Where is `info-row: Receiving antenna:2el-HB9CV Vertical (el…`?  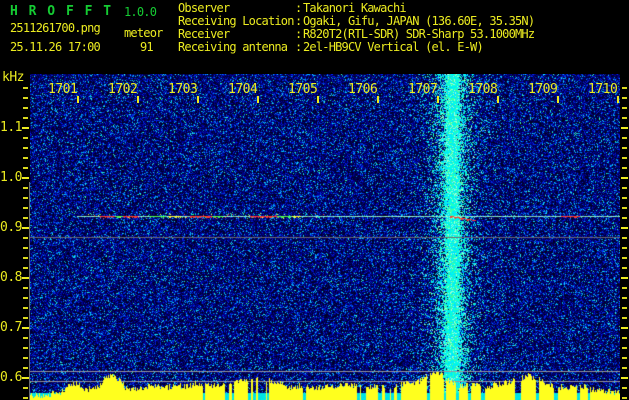 info-row: Receiving antenna:2el-HB9CV Vertical (el… is located at coordinates (356, 47).